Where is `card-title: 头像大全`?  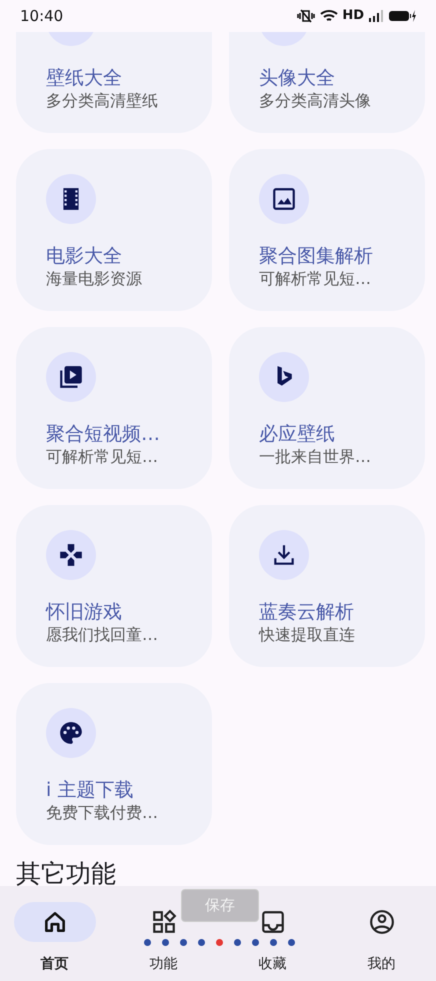
card-title: 头像大全 is located at coordinates (297, 78).